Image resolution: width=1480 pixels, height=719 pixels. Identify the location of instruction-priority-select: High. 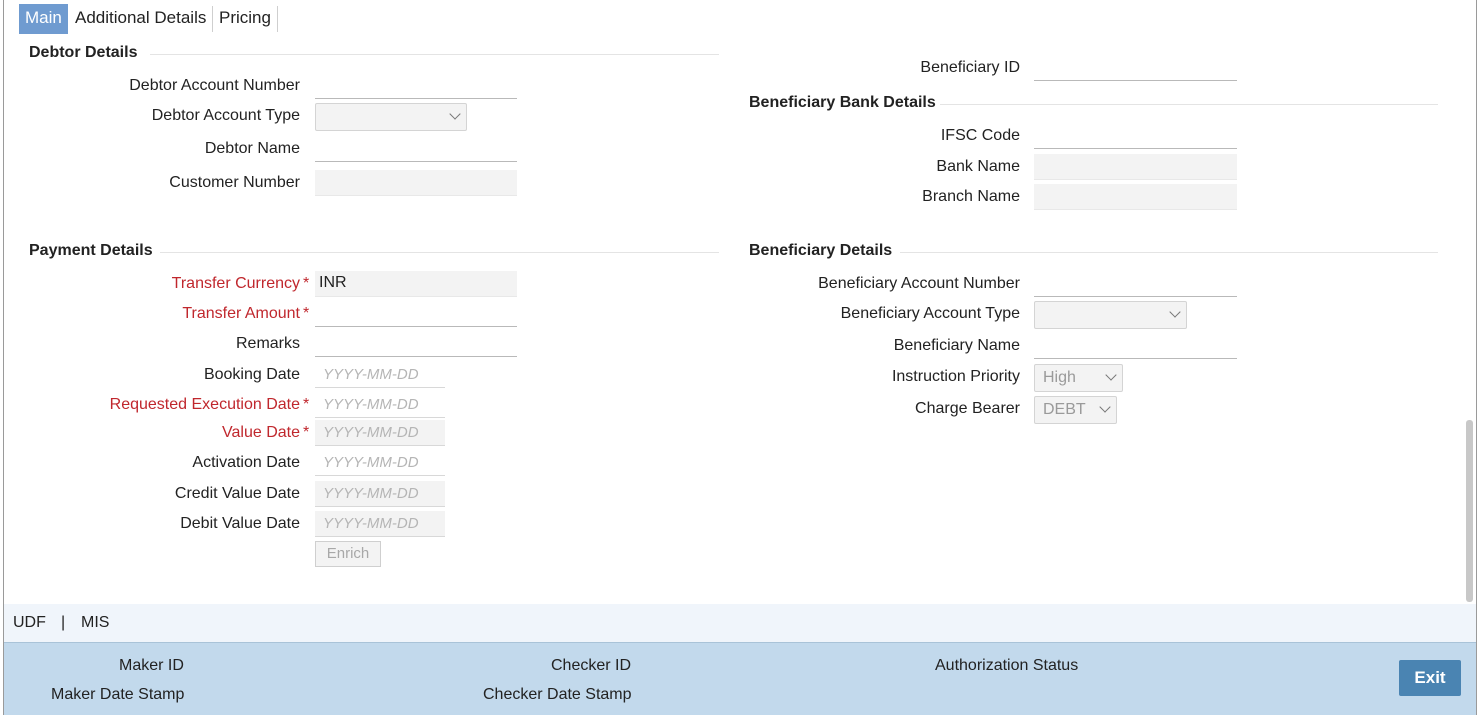
(1078, 378).